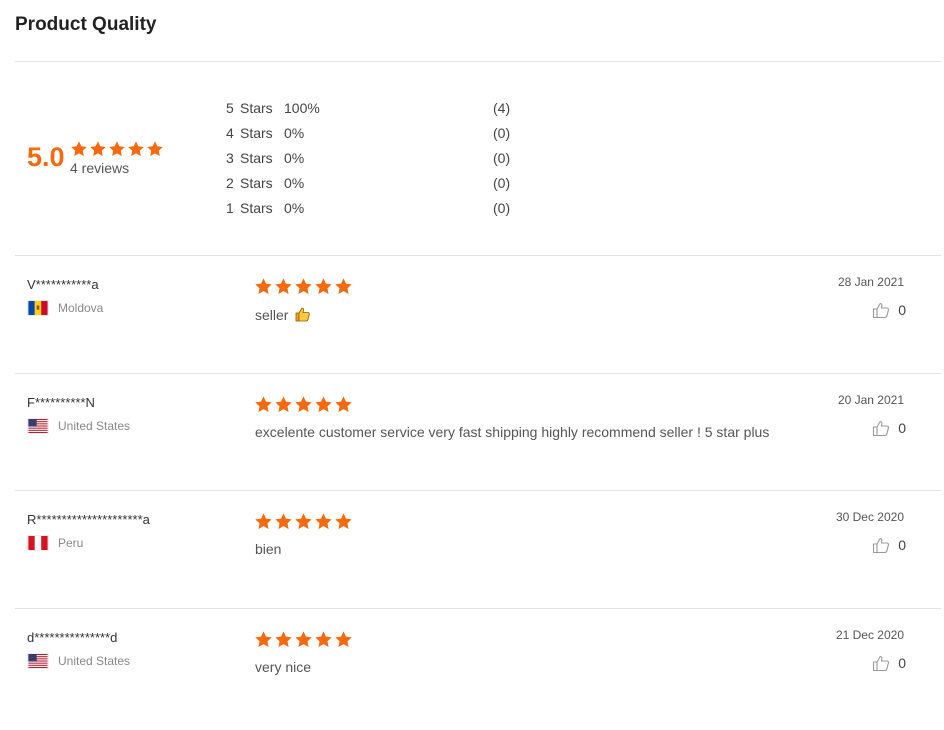 The height and width of the screenshot is (730, 944). I want to click on star-percent: 100%, so click(302, 108).